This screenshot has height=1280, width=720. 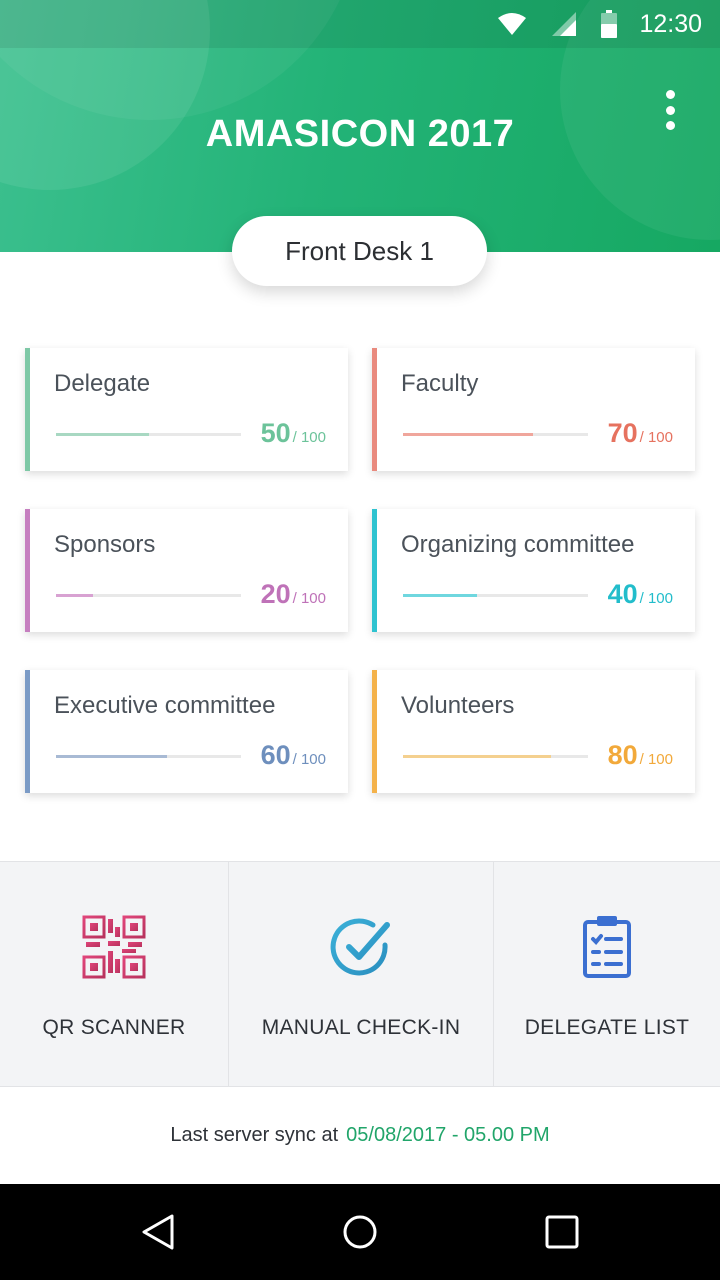 I want to click on stat-count: 40/ 100, so click(x=640, y=594).